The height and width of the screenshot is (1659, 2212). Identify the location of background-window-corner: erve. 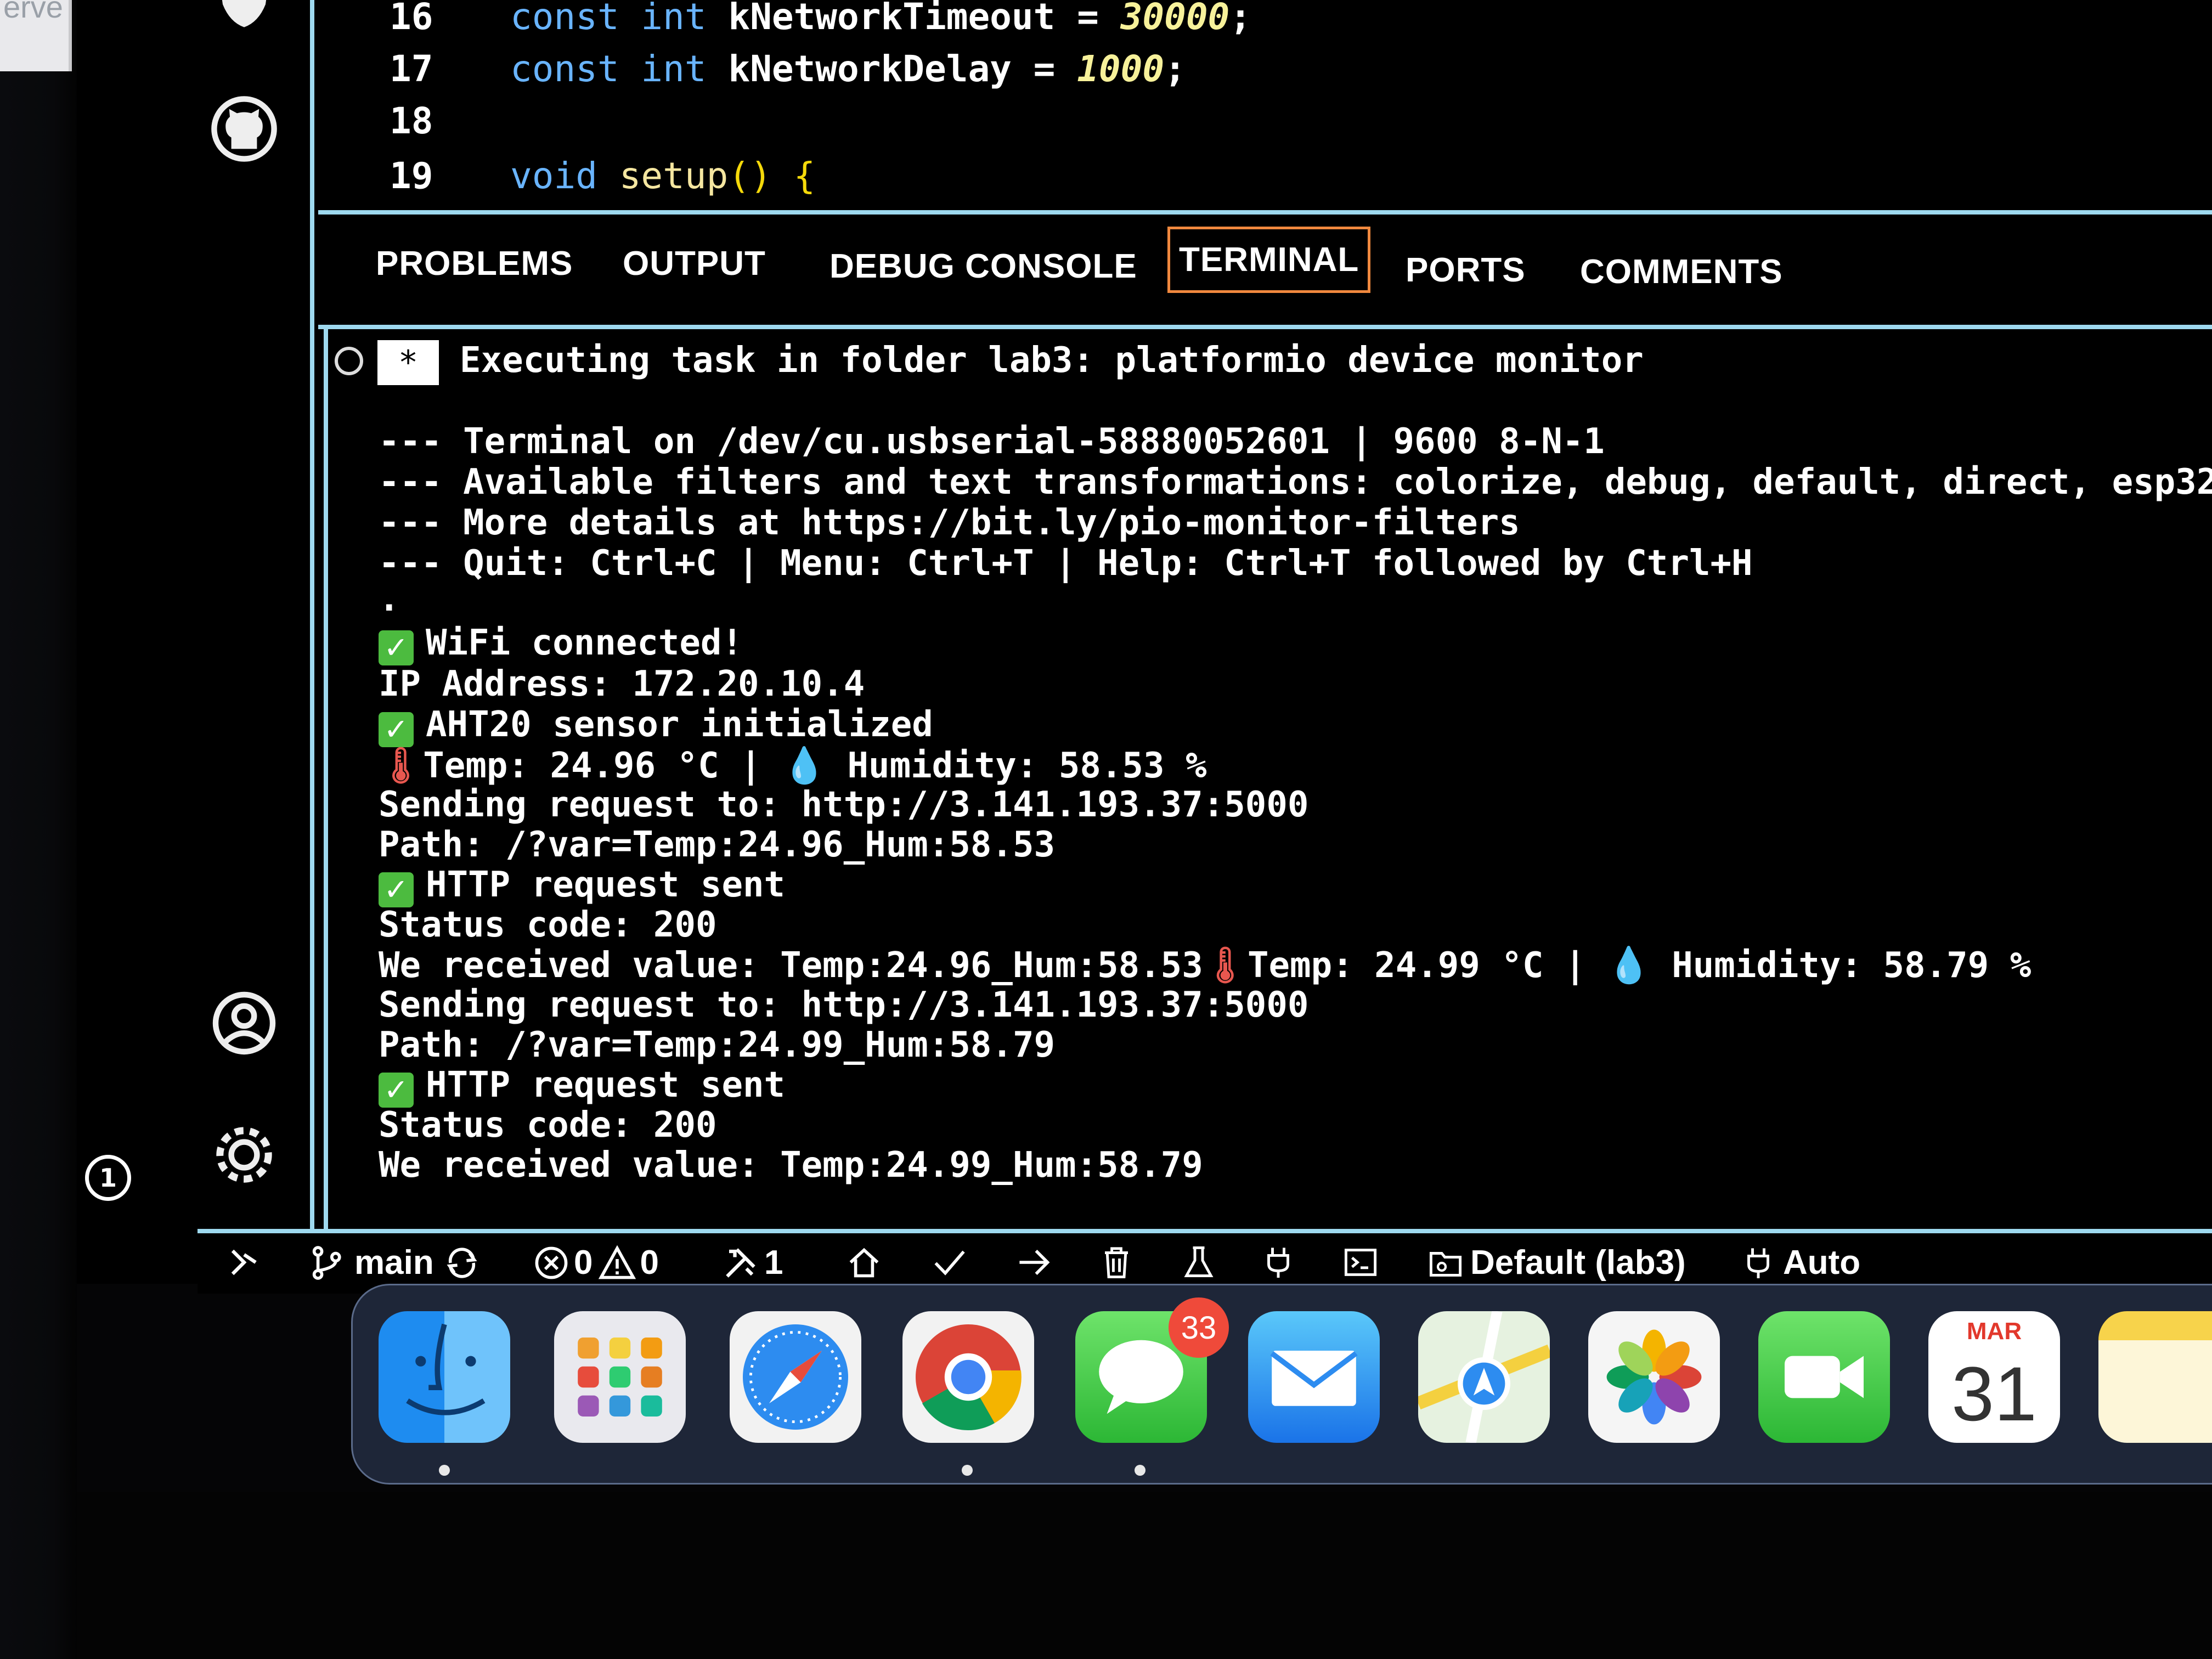
(36, 36).